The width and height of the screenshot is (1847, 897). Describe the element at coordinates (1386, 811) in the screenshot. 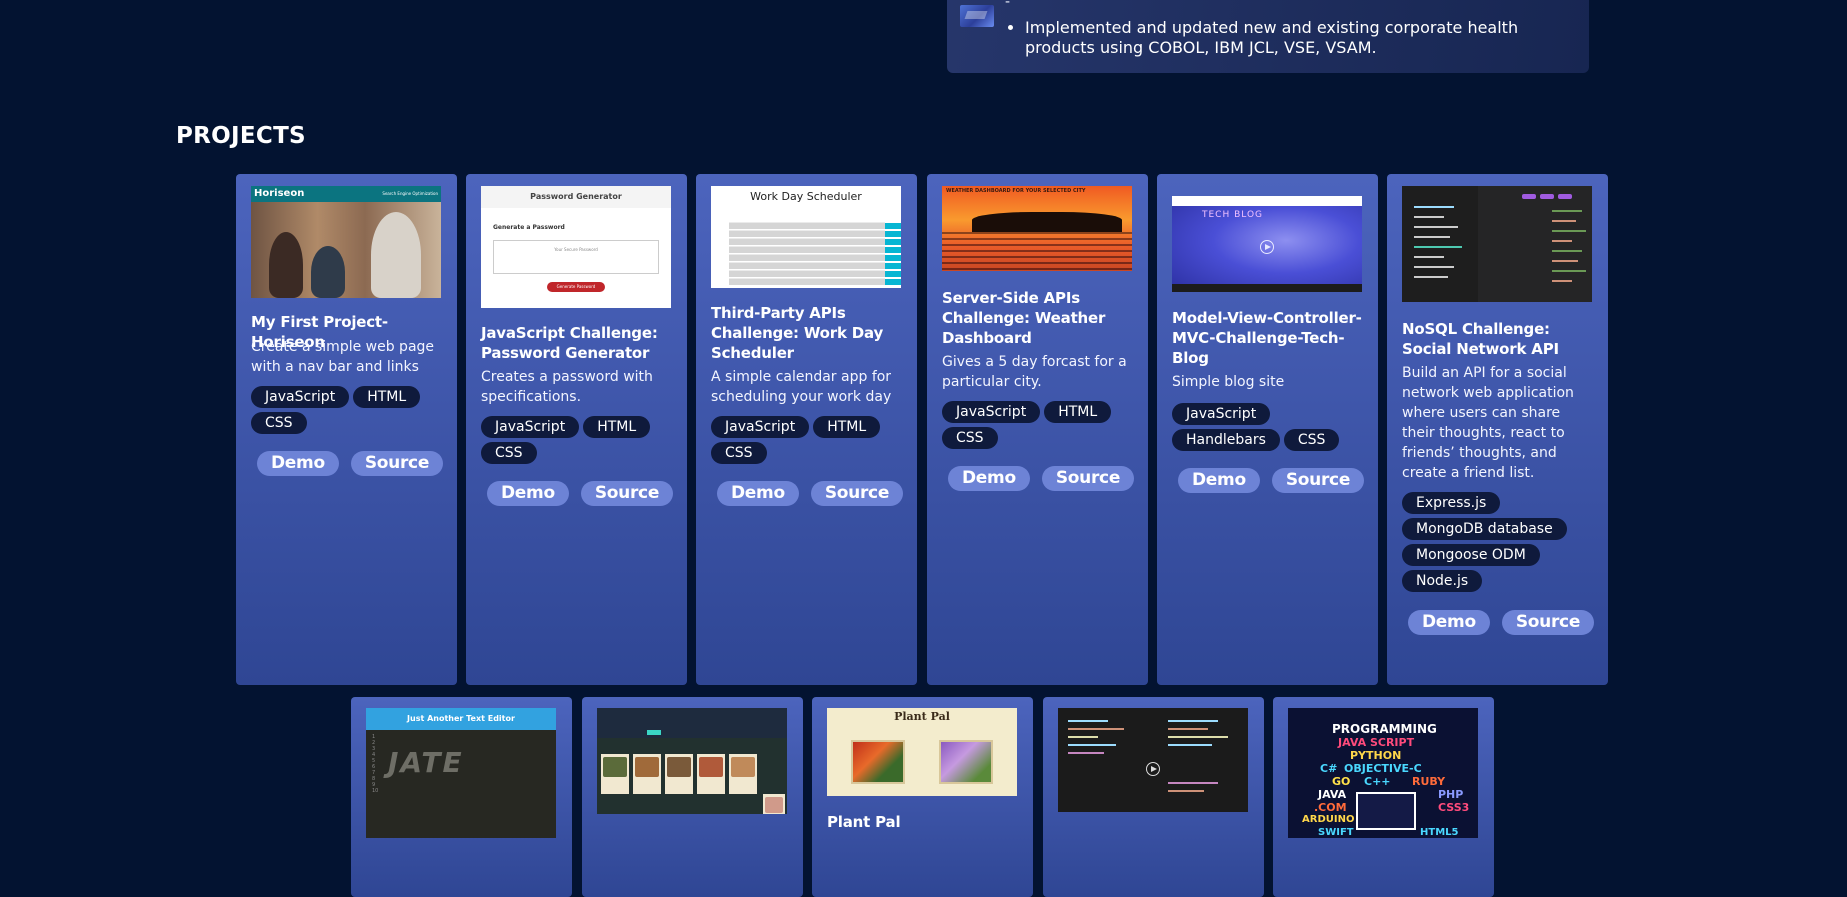

I see `monitor-icon` at that location.